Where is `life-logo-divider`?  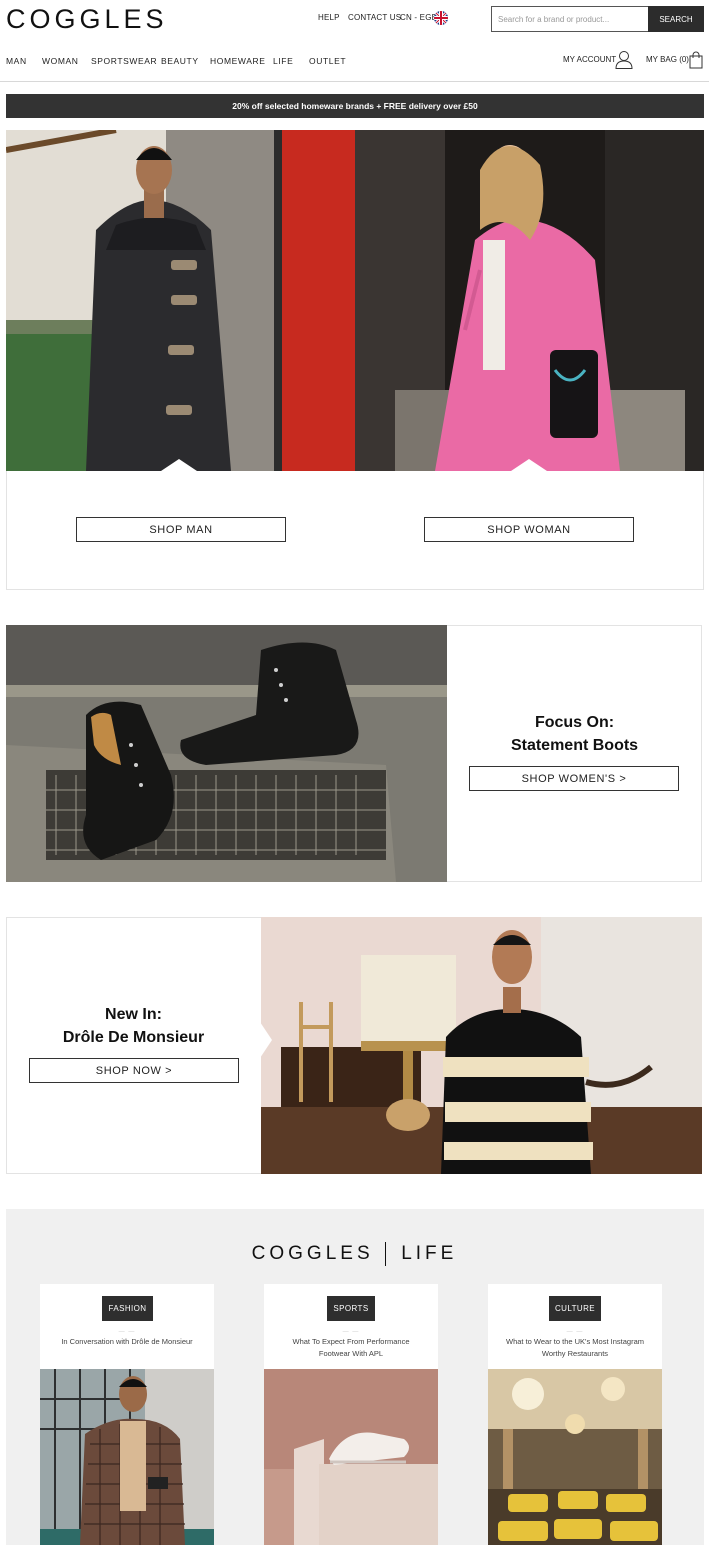
life-logo-divider is located at coordinates (385, 1254).